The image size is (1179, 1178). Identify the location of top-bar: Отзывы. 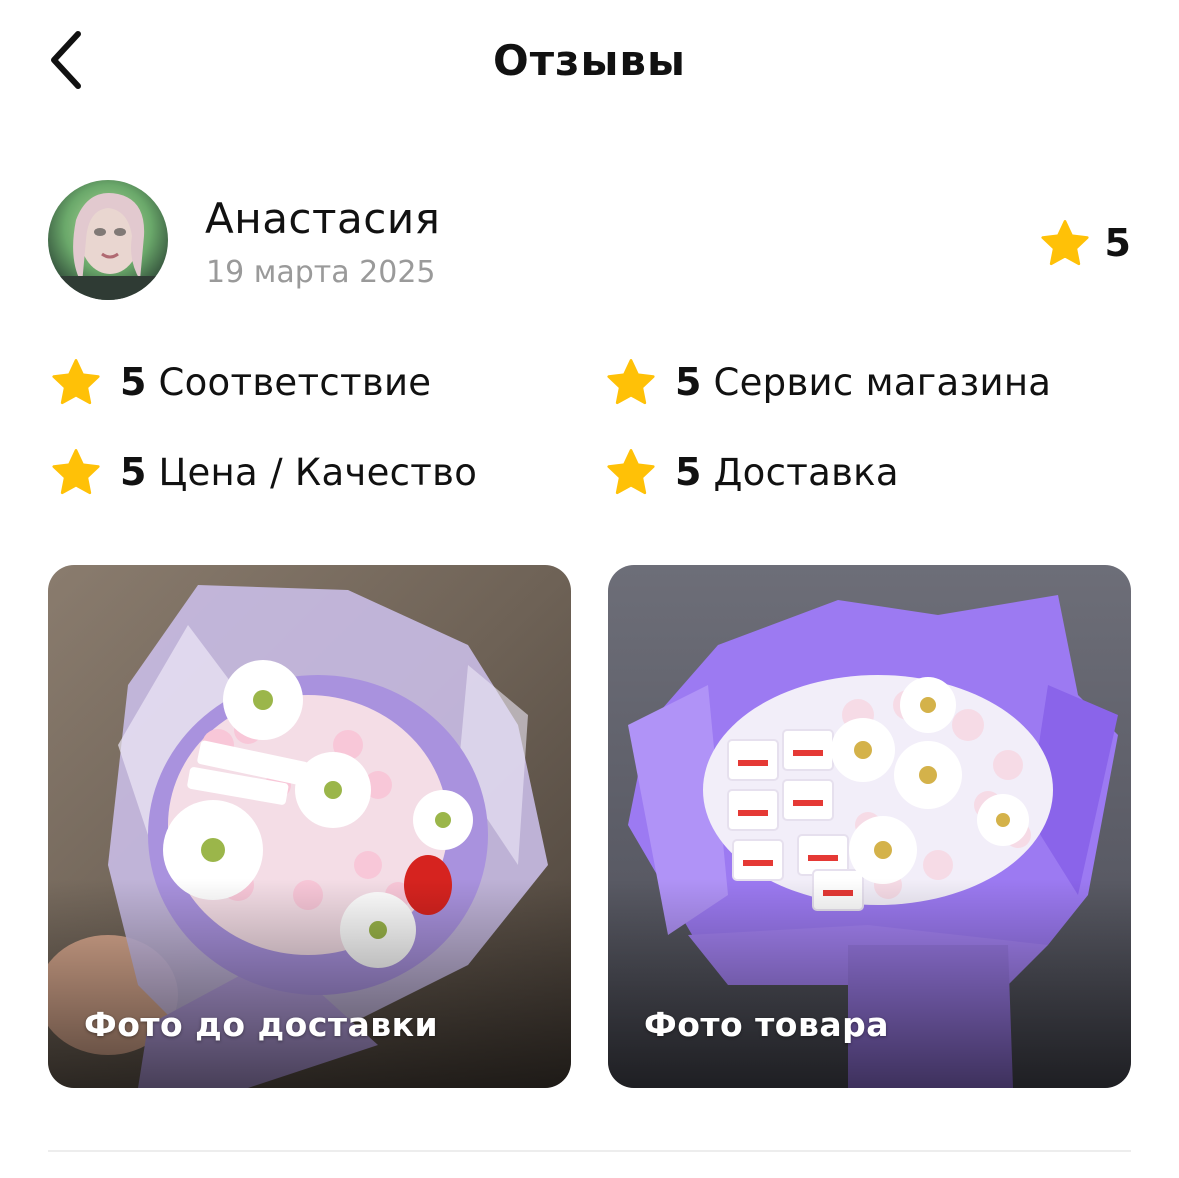
(589, 62).